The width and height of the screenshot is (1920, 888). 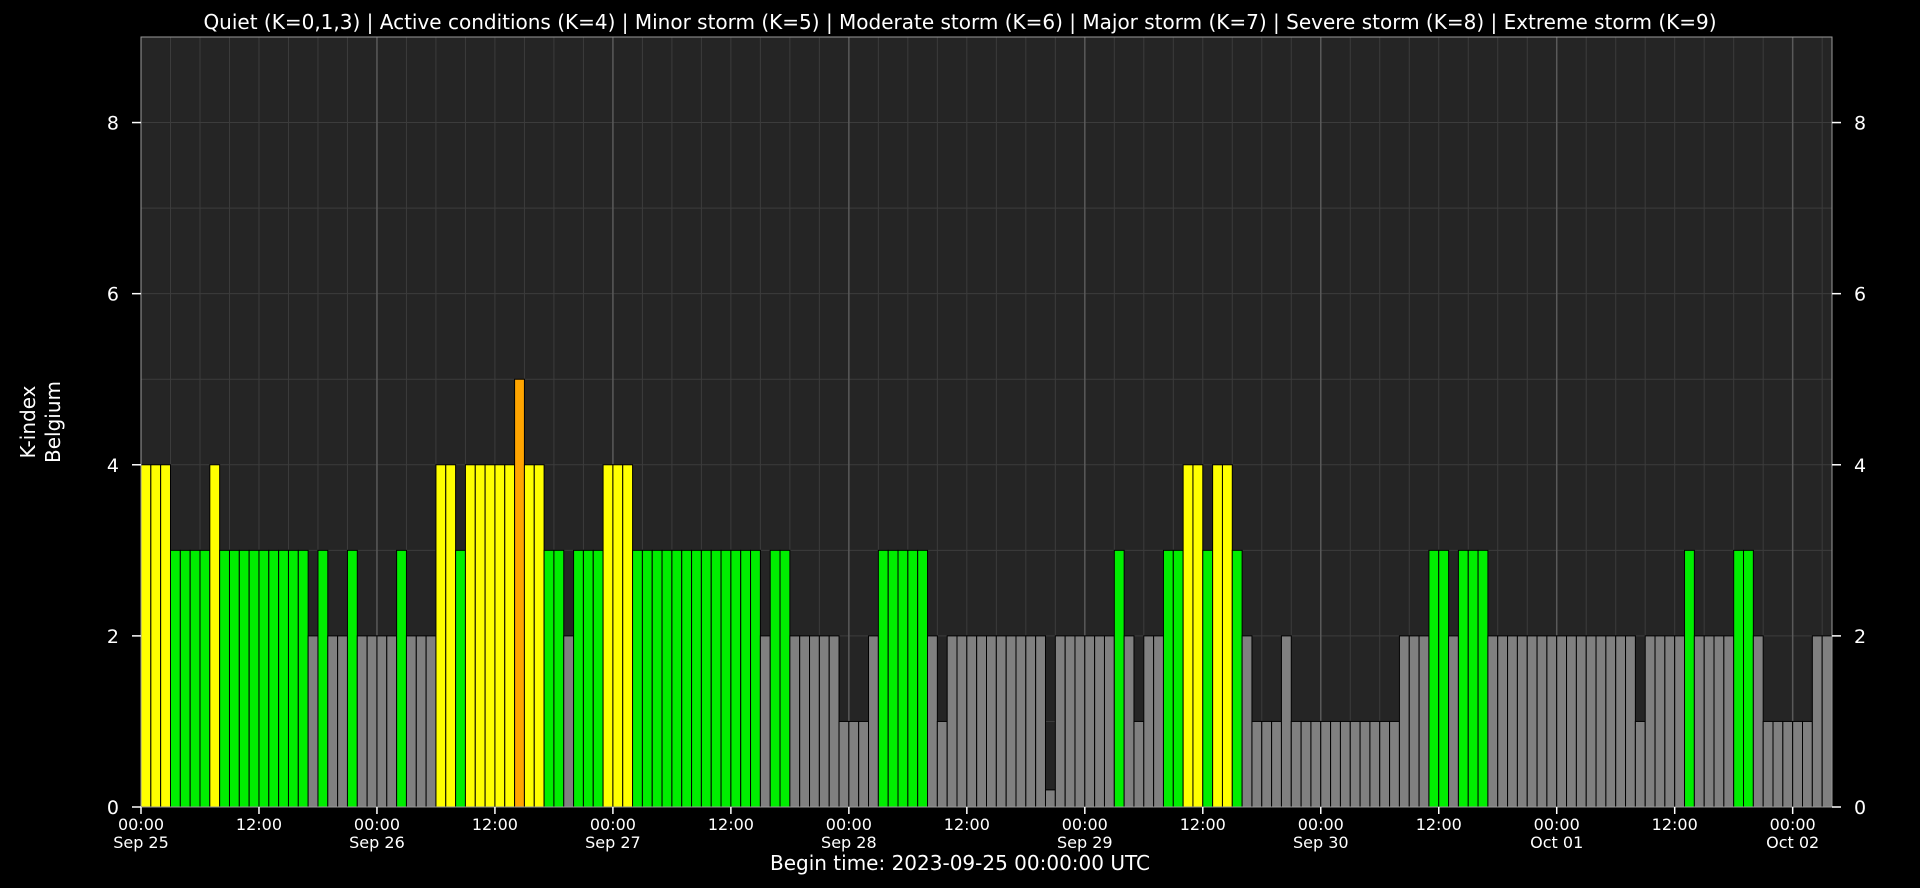 I want to click on x-tick-date-label: Sep 29, so click(x=1085, y=842).